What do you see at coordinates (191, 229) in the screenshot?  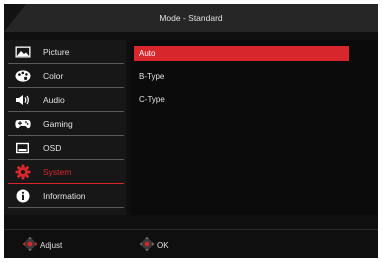 I see `footer-divider` at bounding box center [191, 229].